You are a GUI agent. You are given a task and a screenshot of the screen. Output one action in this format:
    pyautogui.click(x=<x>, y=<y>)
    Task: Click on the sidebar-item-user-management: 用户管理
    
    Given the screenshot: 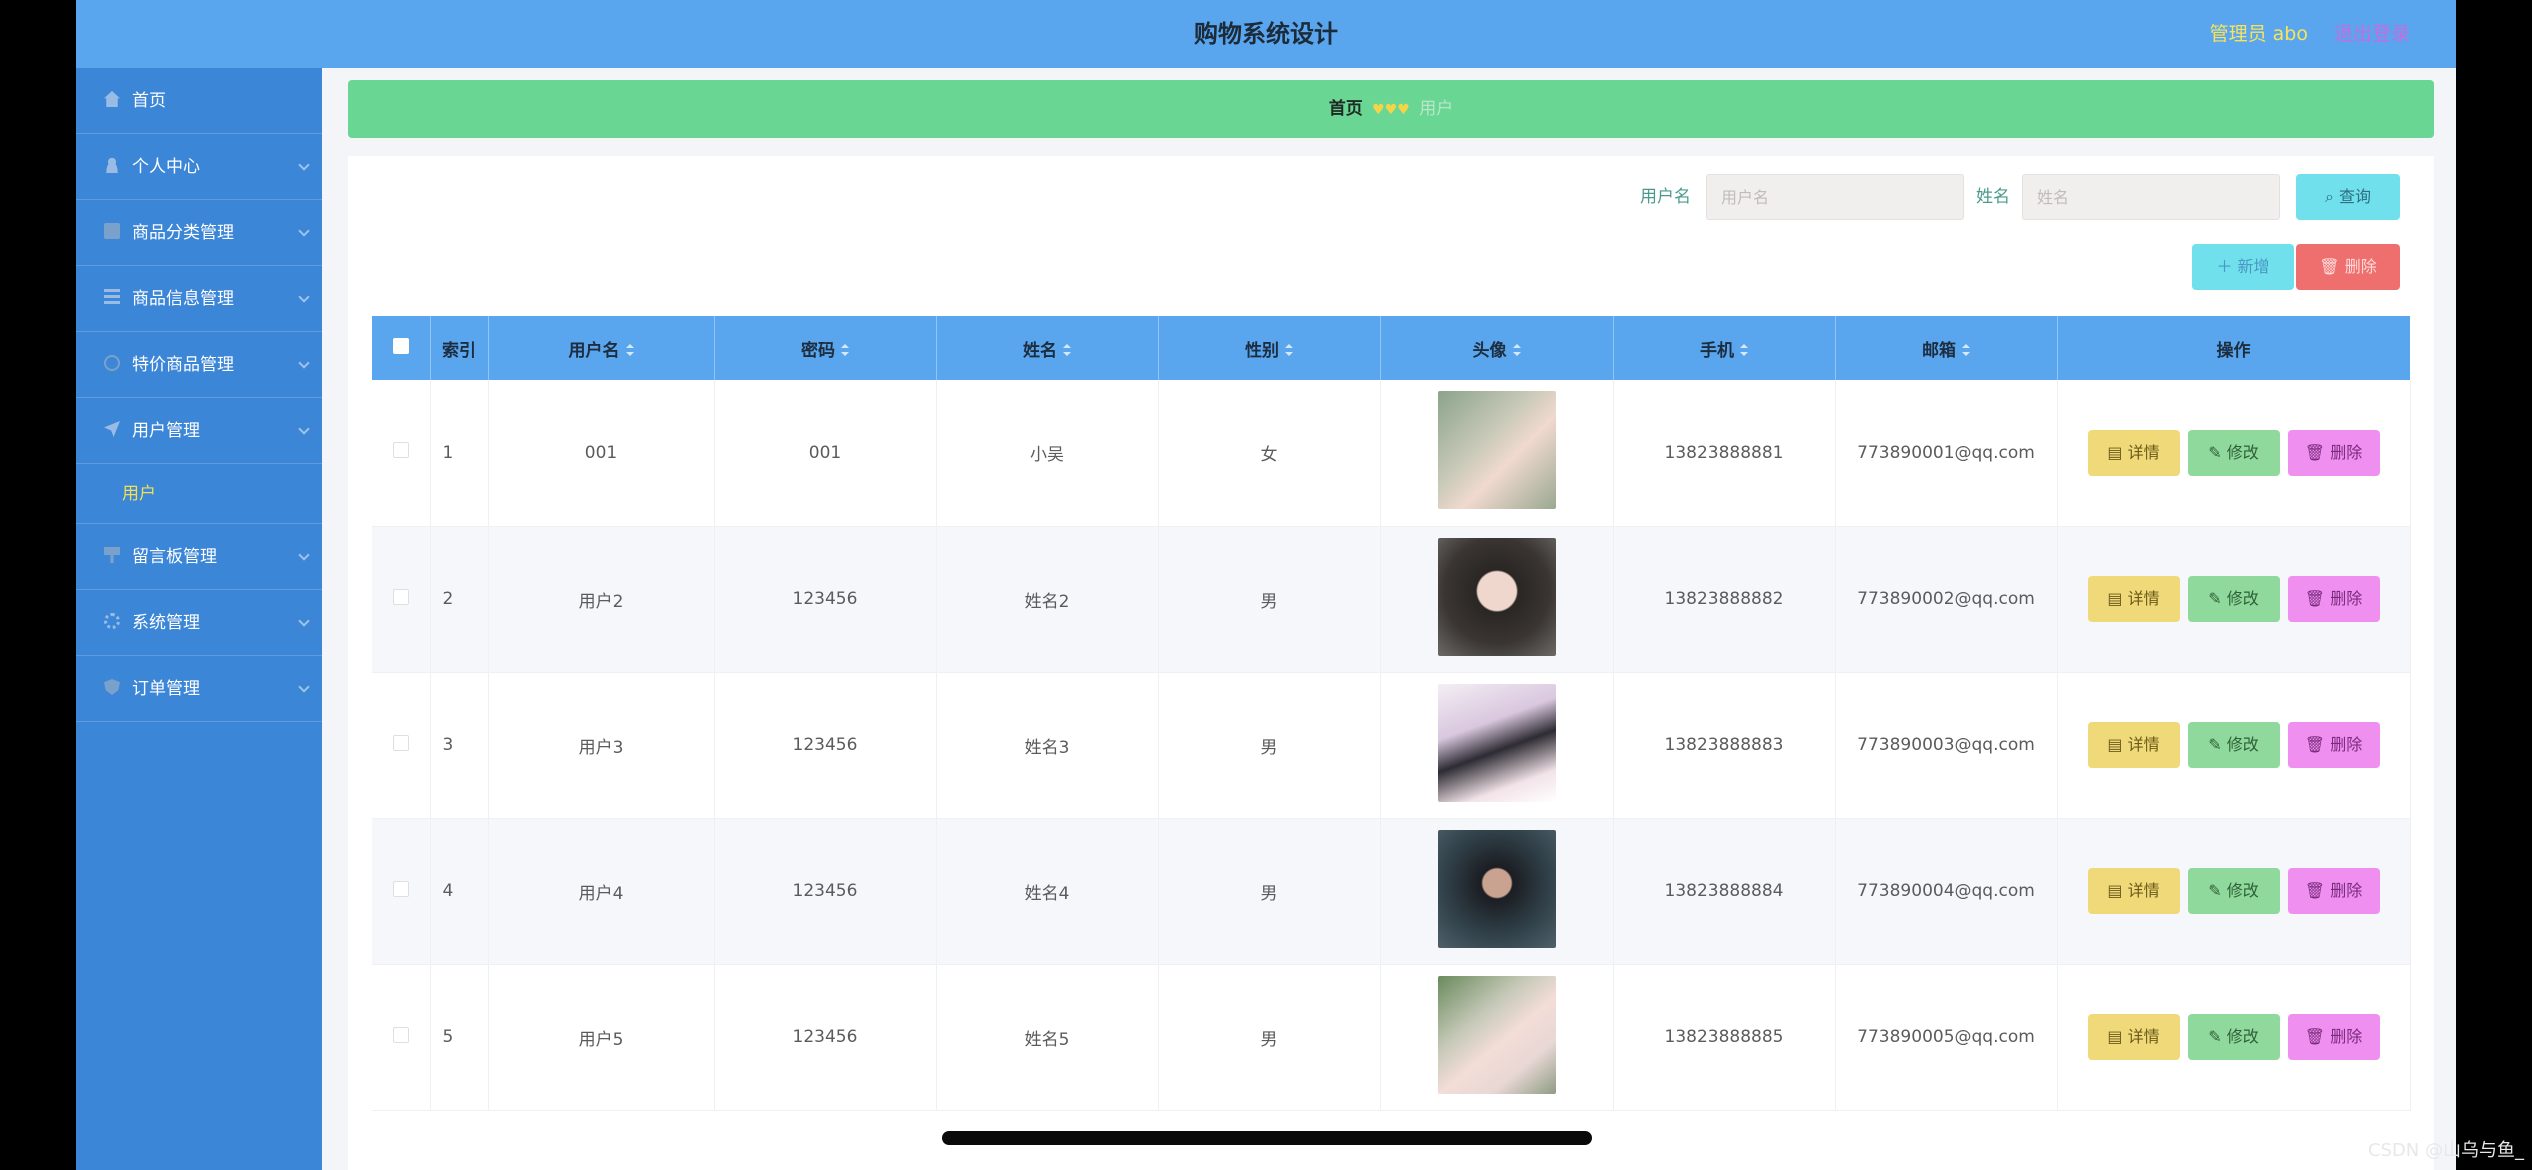 What is the action you would take?
    pyautogui.click(x=199, y=431)
    